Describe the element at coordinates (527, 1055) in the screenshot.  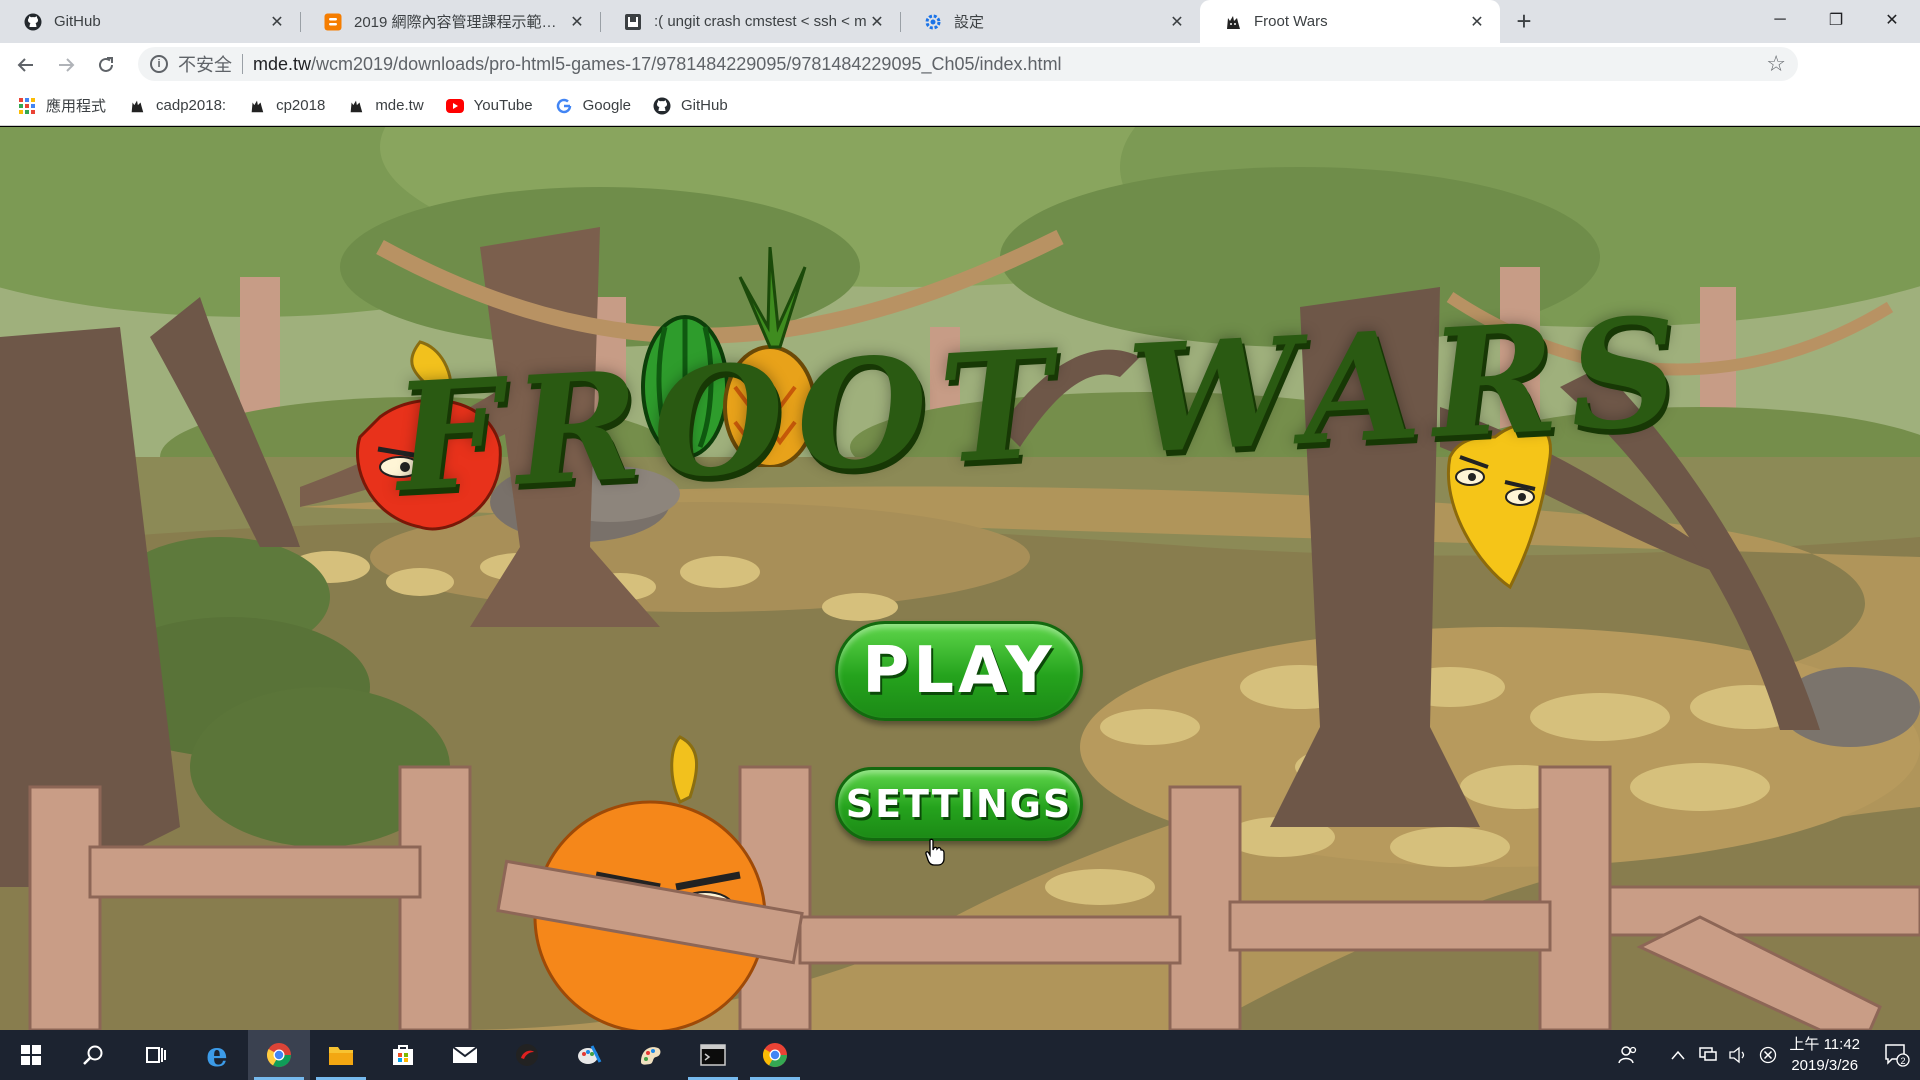
I see `redapp-icon` at that location.